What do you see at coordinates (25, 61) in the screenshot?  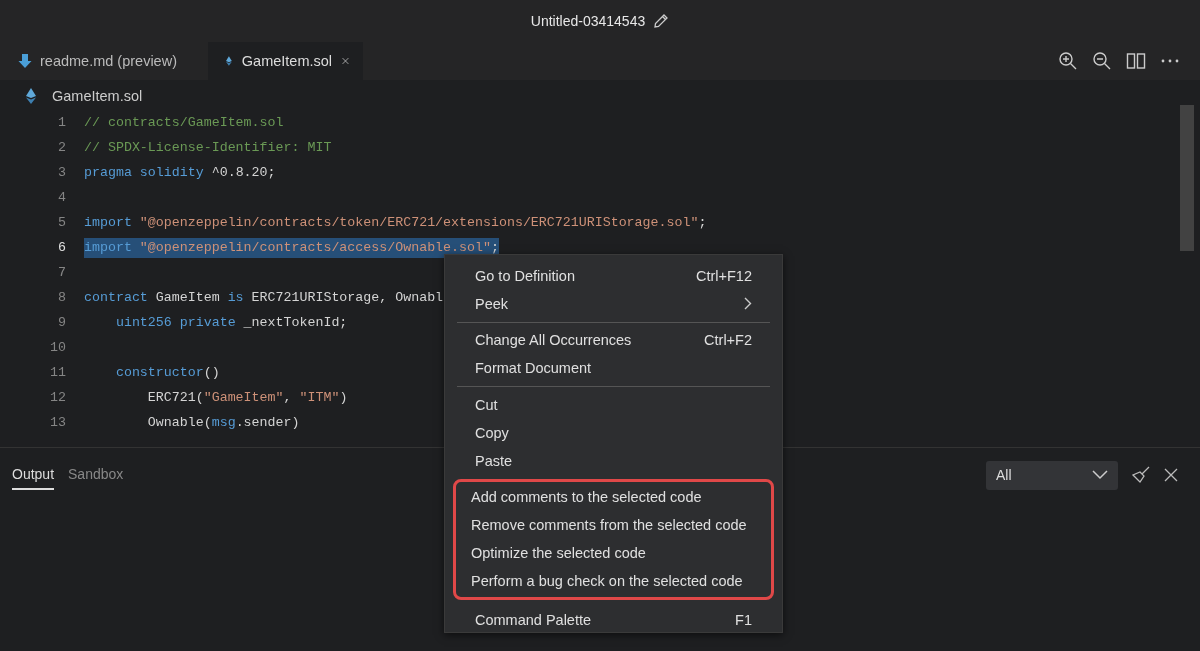 I see `down-arrow-icon` at bounding box center [25, 61].